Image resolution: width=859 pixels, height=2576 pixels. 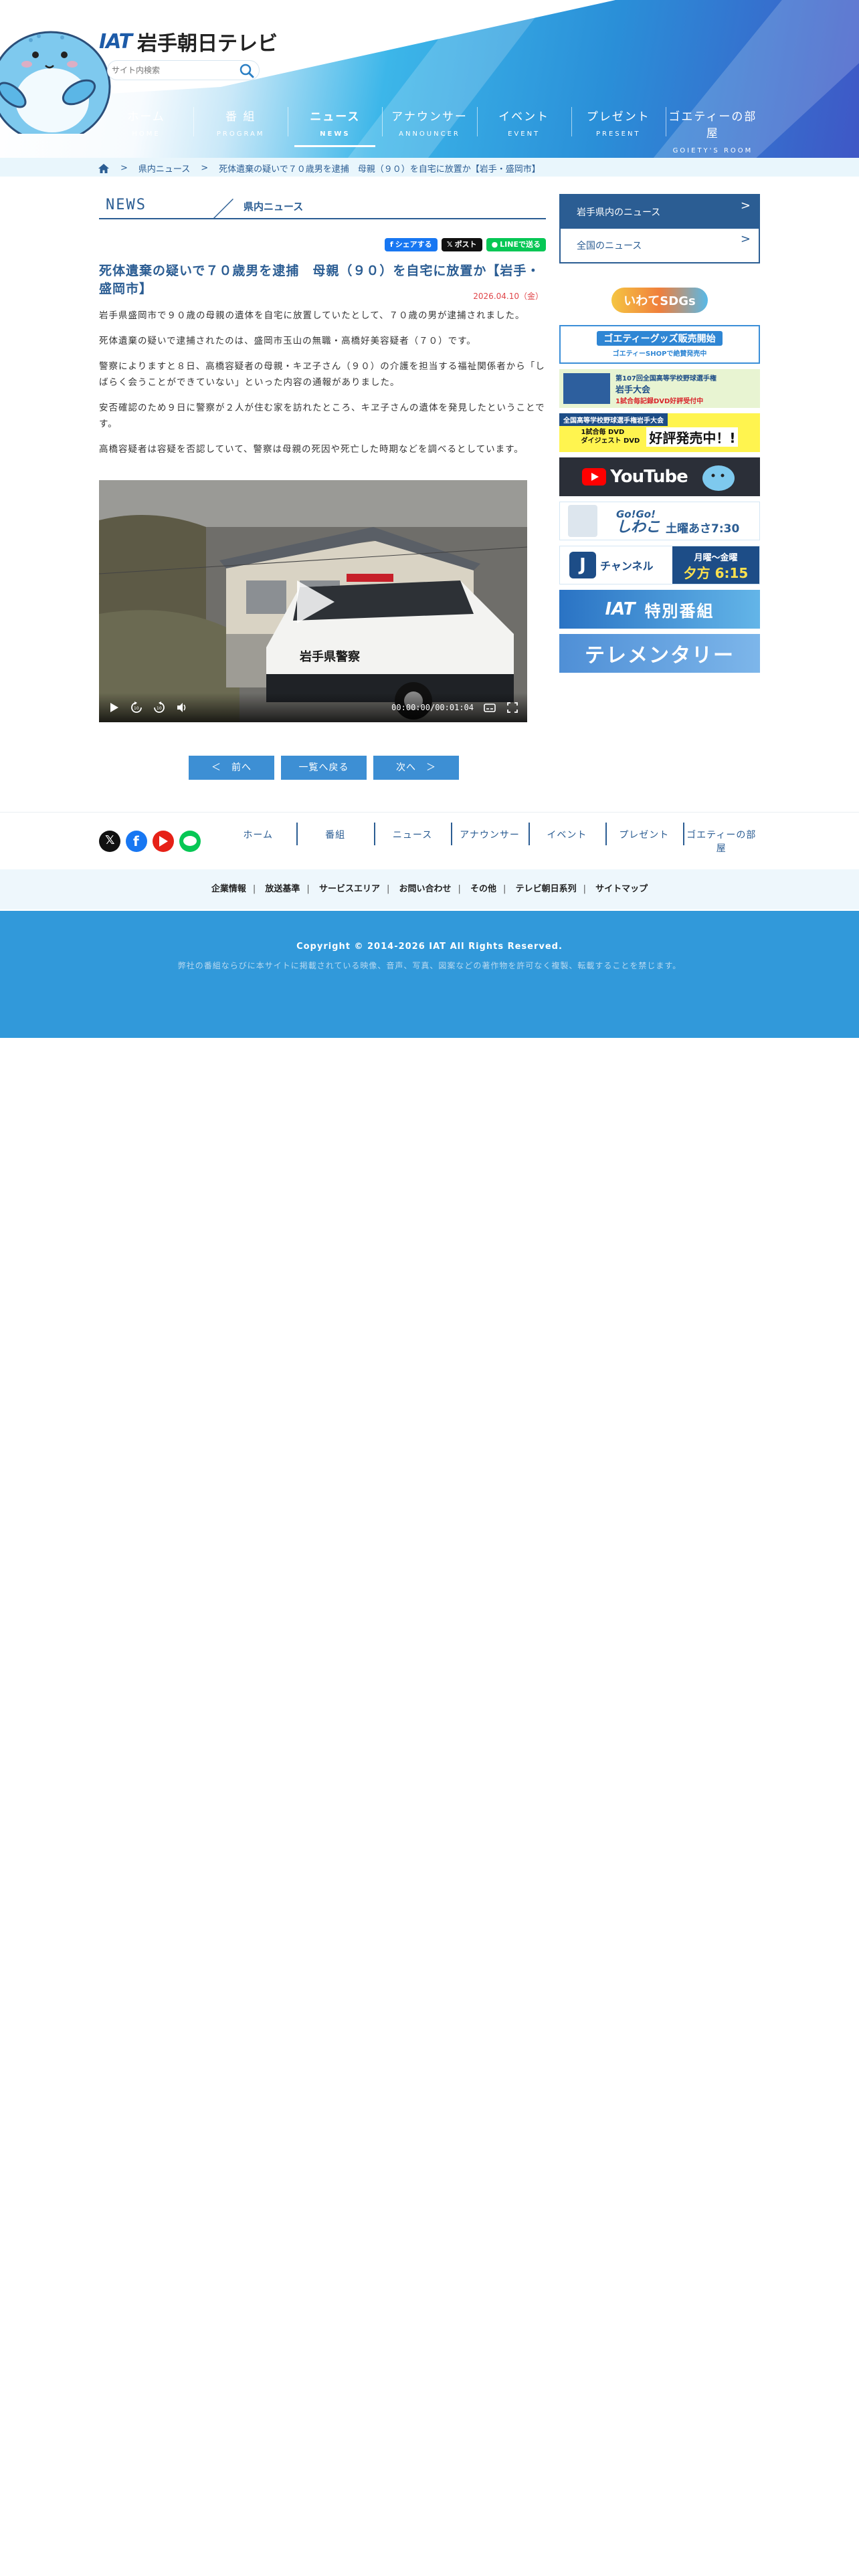 I want to click on search-input, so click(x=168, y=70).